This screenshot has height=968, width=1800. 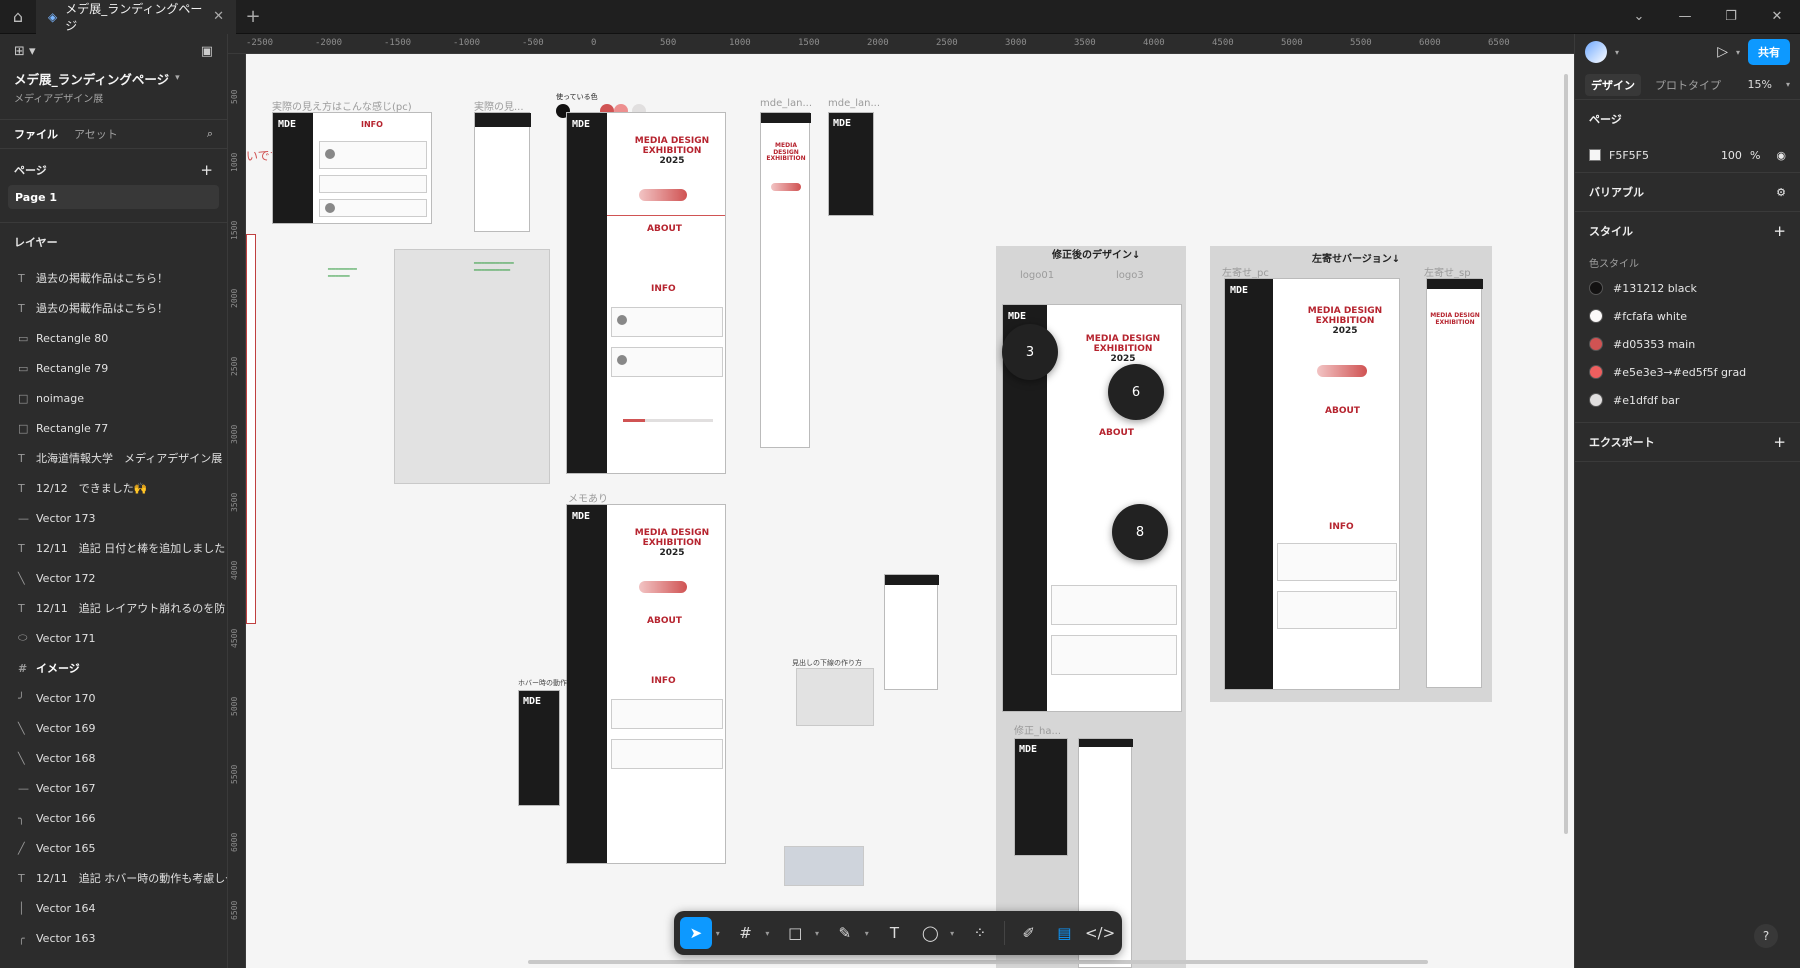 I want to click on figma-menu-icon: ⊞ ▾, so click(x=25, y=51).